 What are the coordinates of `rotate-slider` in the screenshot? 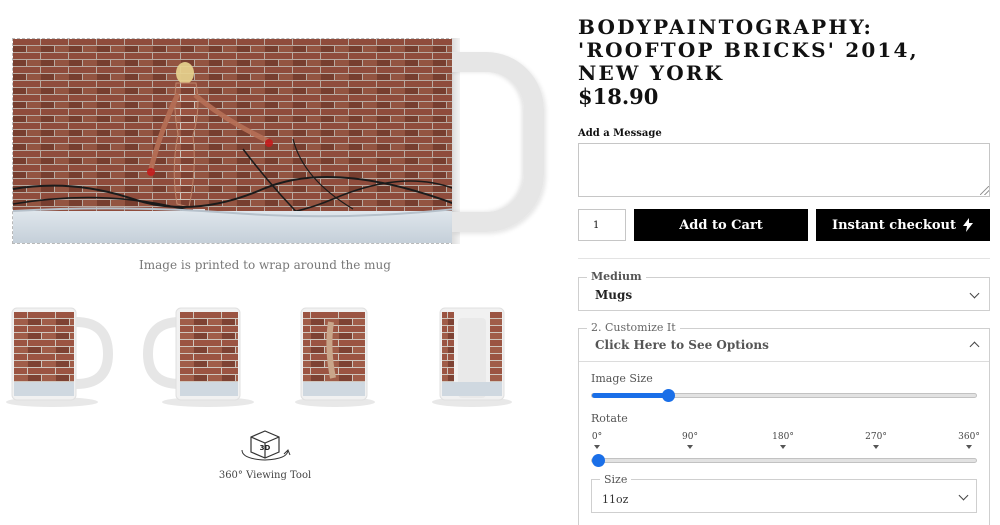 It's located at (784, 460).